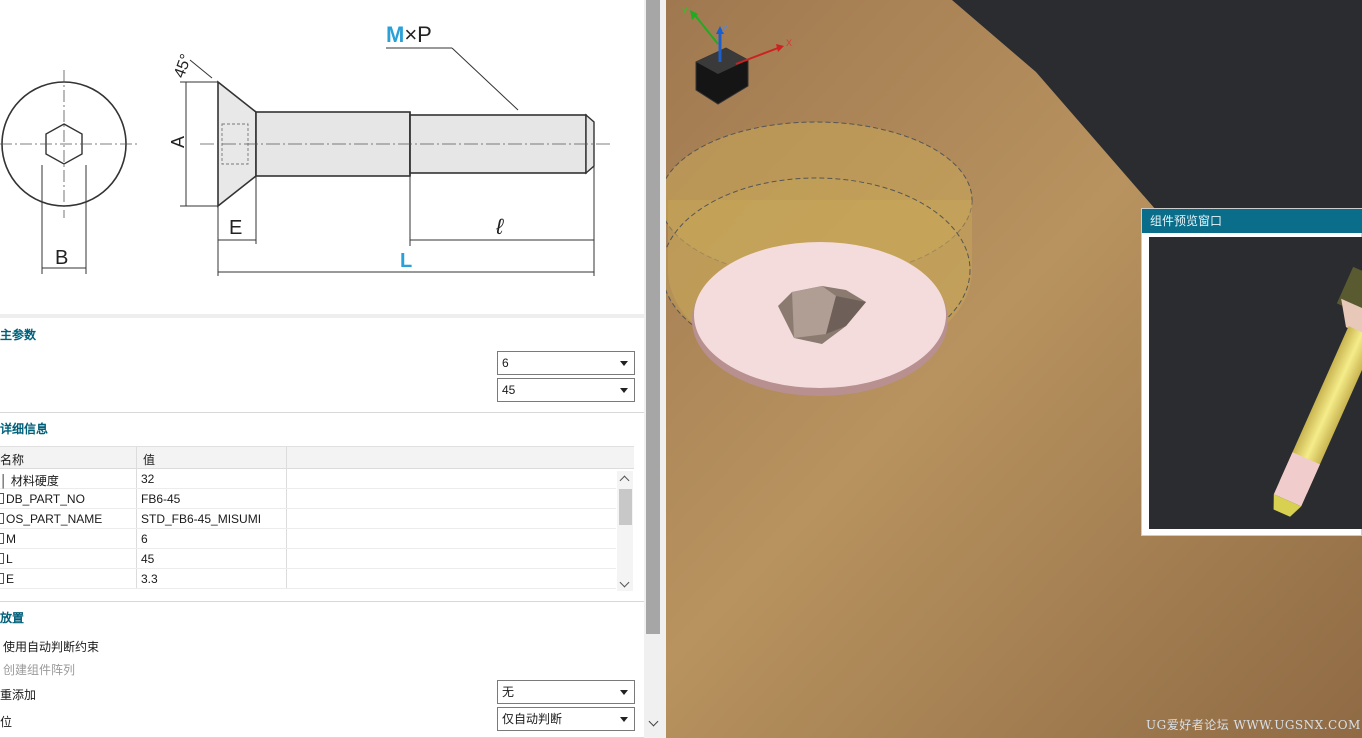 The image size is (1362, 738). What do you see at coordinates (183, 66) in the screenshot?
I see `dim-label-45: 45°` at bounding box center [183, 66].